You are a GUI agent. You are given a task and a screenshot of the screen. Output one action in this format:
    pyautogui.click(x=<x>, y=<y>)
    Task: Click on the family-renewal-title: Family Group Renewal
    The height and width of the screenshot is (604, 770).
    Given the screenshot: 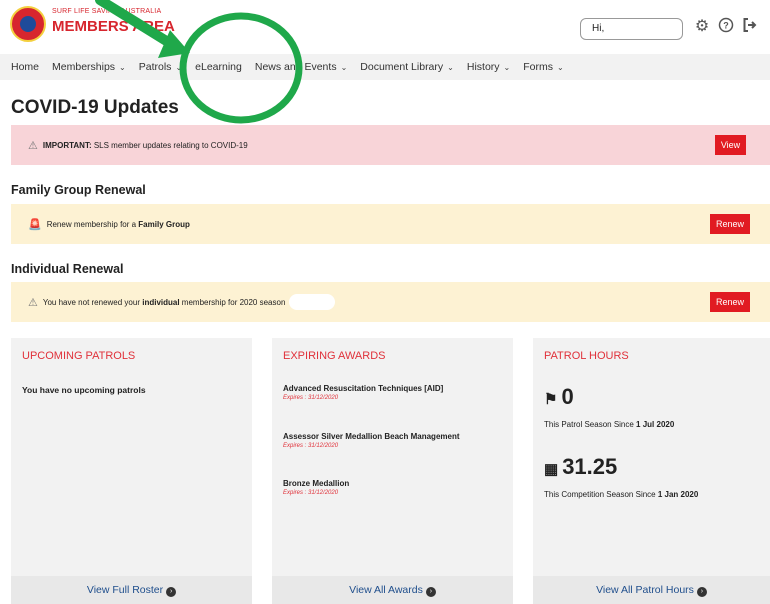 What is the action you would take?
    pyautogui.click(x=78, y=190)
    